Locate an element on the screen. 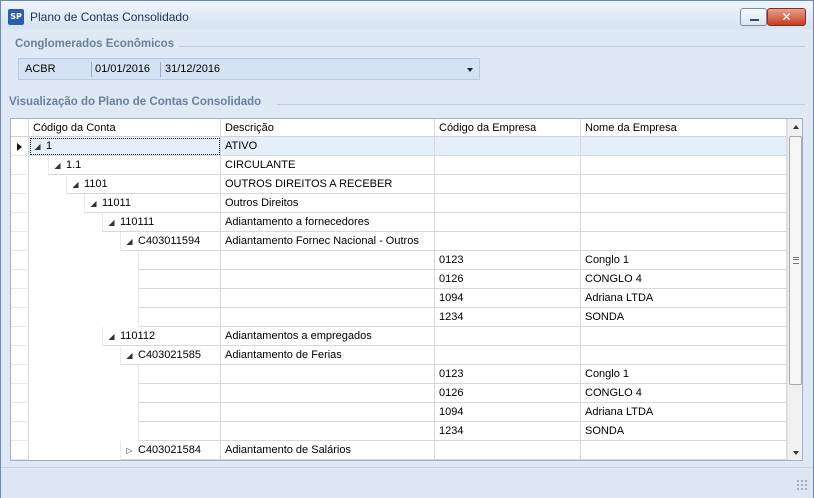 The width and height of the screenshot is (814, 498). vertical-scrollbar is located at coordinates (794, 289).